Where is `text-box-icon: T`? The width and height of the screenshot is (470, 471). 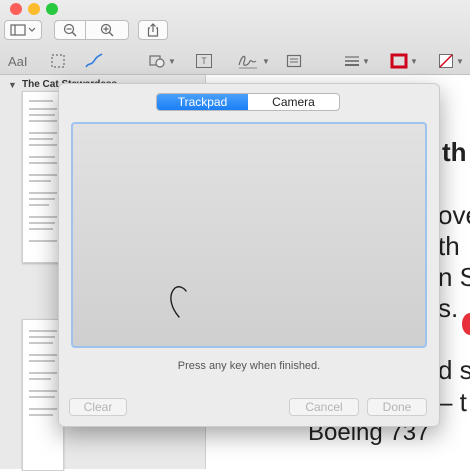 text-box-icon: T is located at coordinates (204, 61).